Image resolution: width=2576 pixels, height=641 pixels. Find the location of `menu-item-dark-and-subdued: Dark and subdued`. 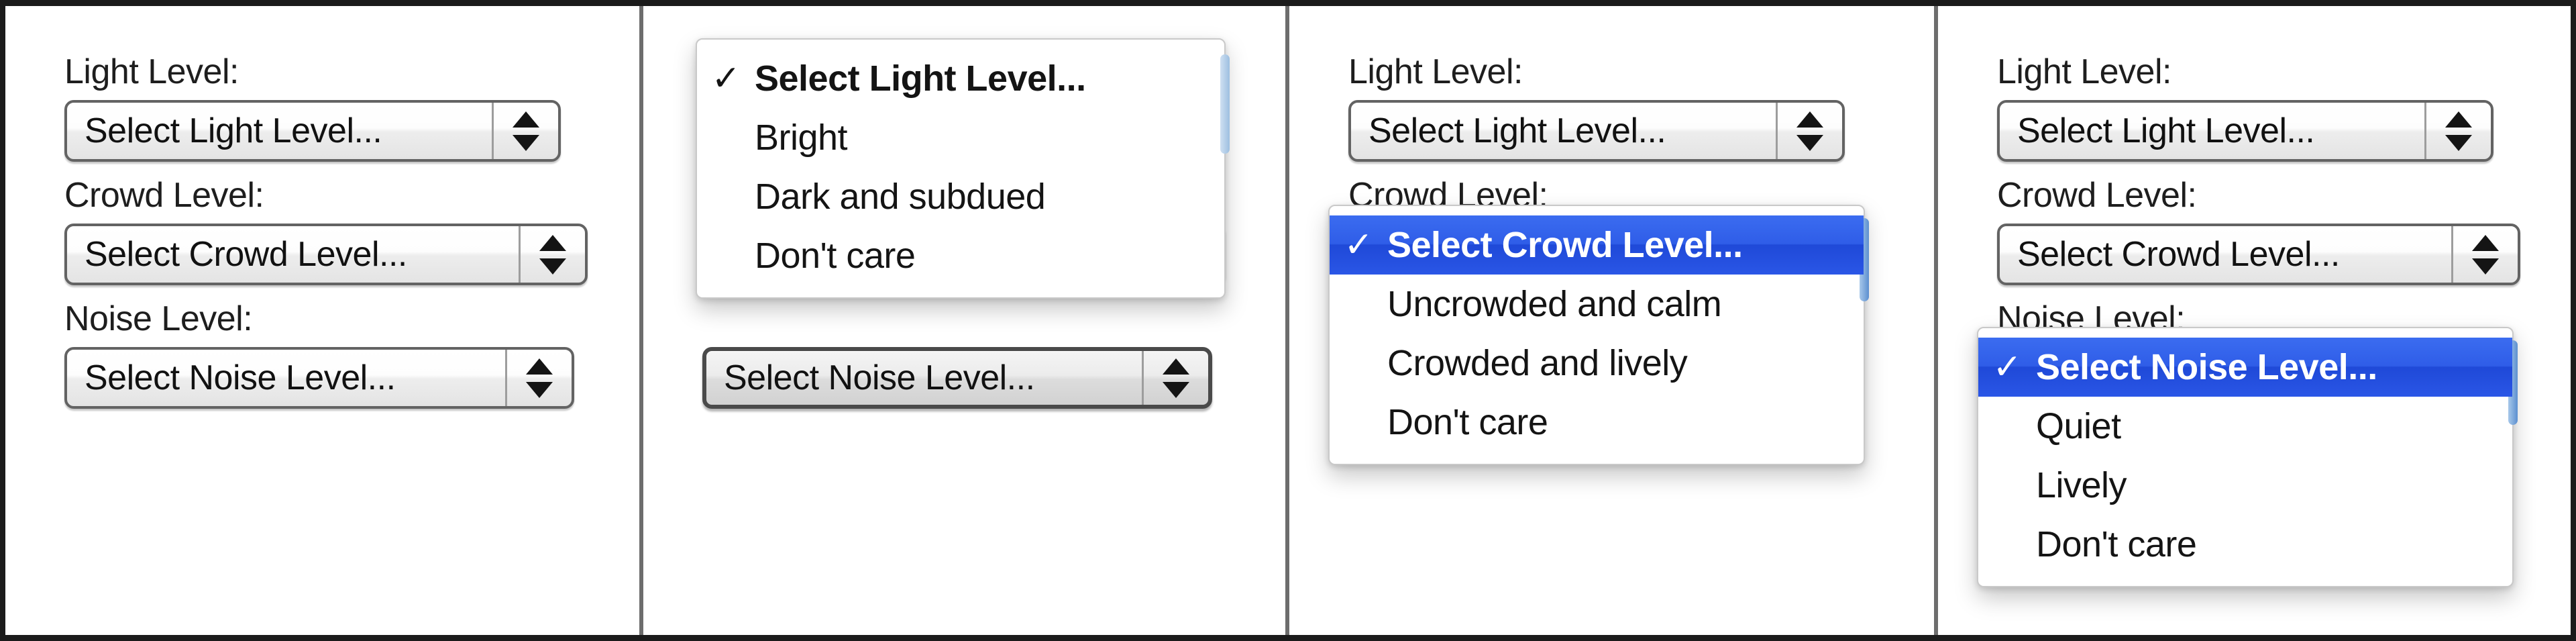

menu-item-dark-and-subdued: Dark and subdued is located at coordinates (960, 197).